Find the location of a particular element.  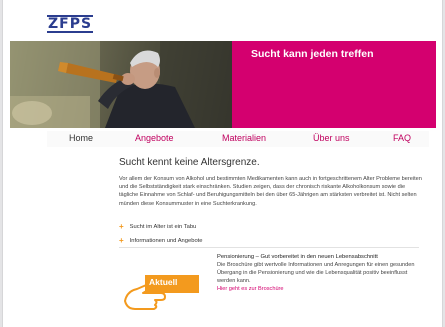

link-sucht-im-alter: + Sucht im Alter ist ein Tabu is located at coordinates (158, 226).